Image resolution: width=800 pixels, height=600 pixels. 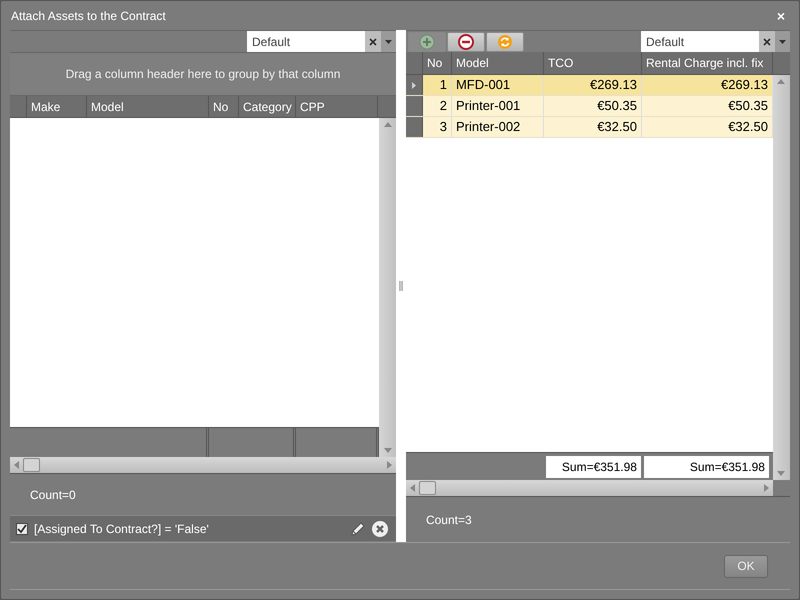 I want to click on table-cell: 2, so click(x=437, y=106).